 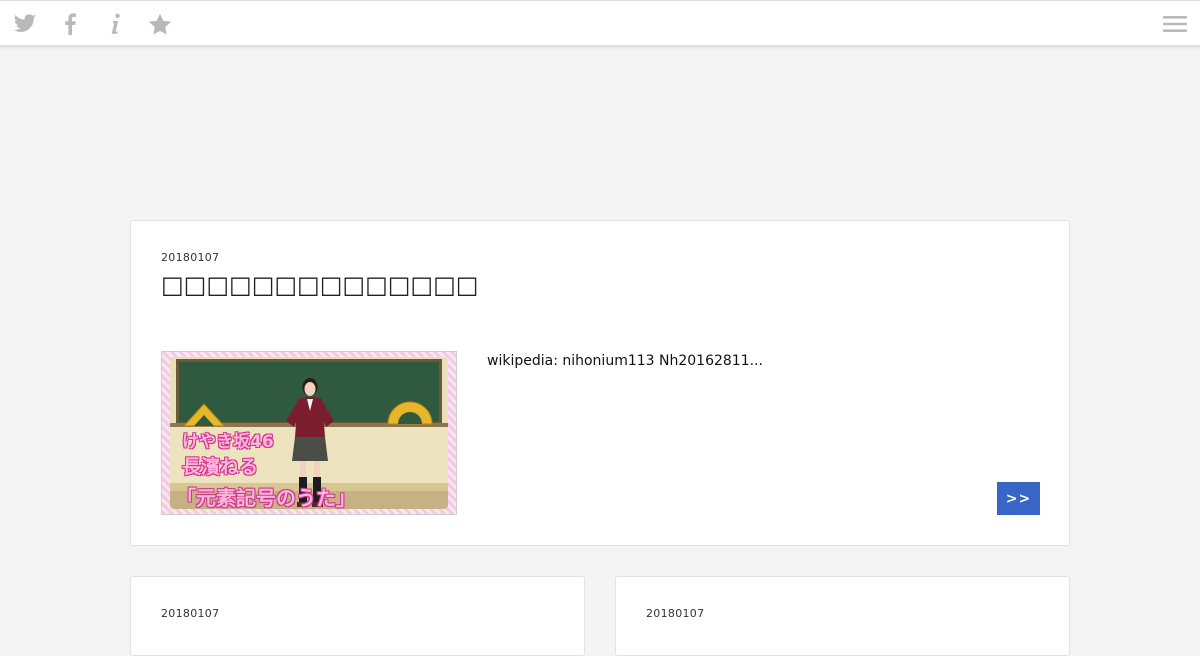 I want to click on star-icon, so click(x=160, y=24).